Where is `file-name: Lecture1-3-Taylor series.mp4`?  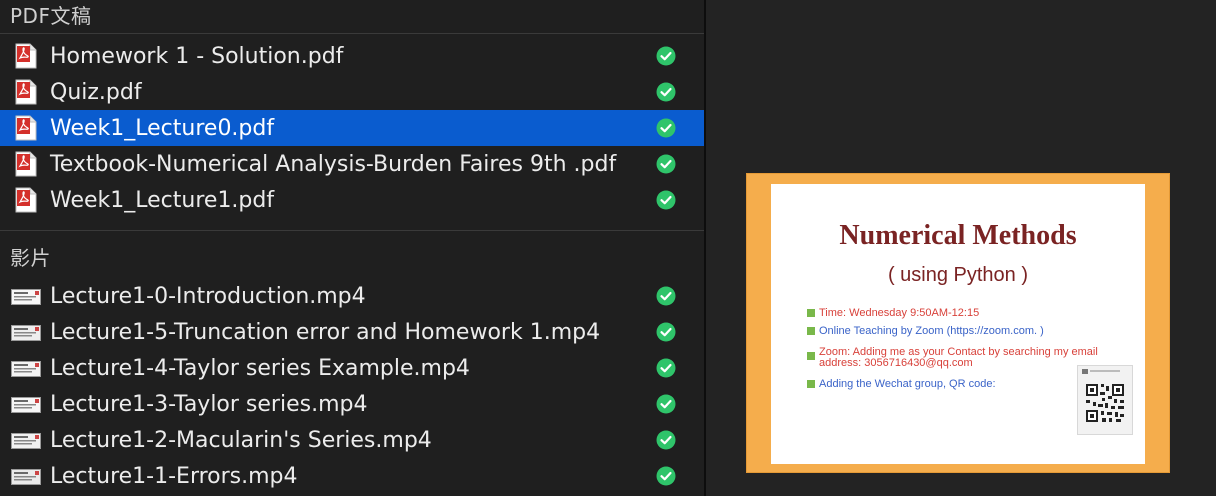 file-name: Lecture1-3-Taylor series.mp4 is located at coordinates (209, 404).